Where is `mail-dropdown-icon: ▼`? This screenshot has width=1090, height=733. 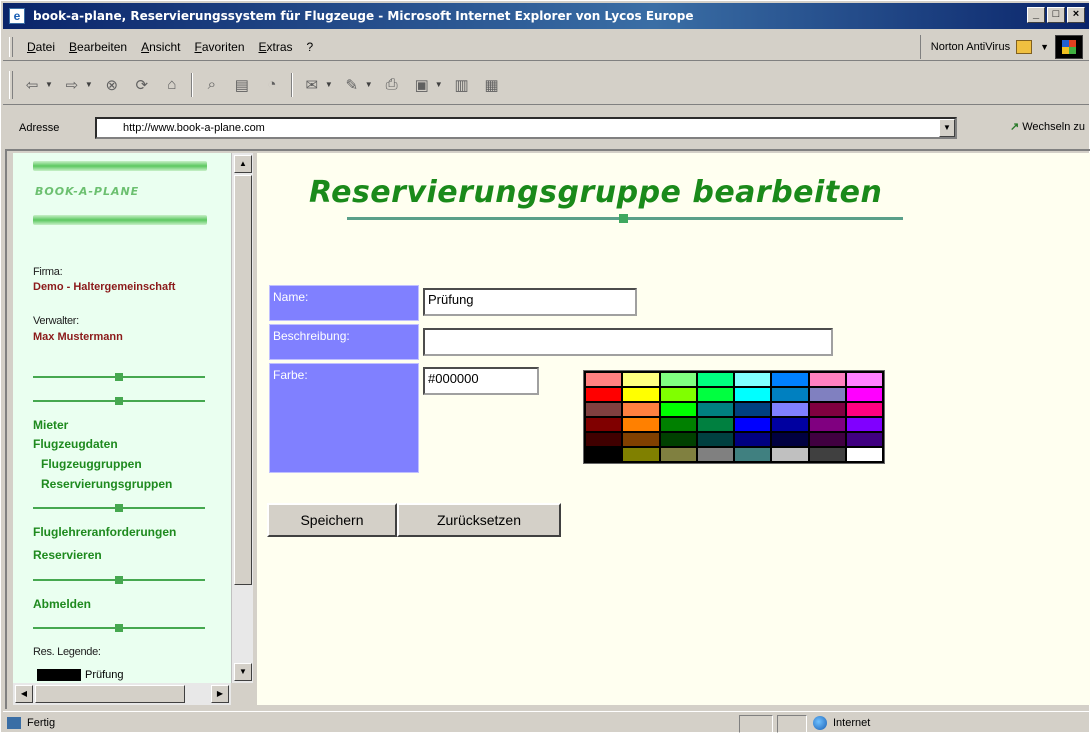 mail-dropdown-icon: ▼ is located at coordinates (329, 84).